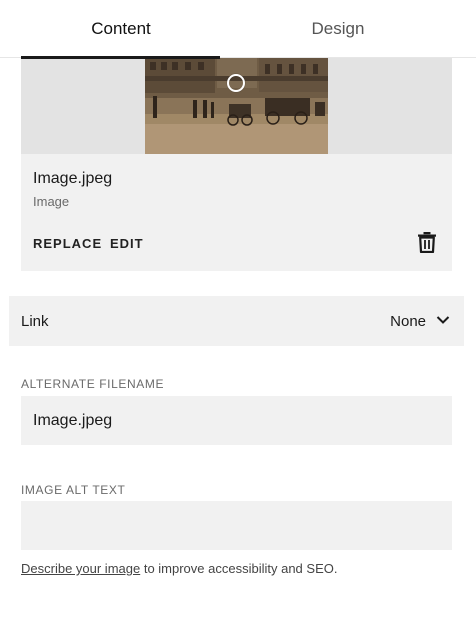  I want to click on alternate-filename-label: ALTERNATE FILENAME, so click(93, 384).